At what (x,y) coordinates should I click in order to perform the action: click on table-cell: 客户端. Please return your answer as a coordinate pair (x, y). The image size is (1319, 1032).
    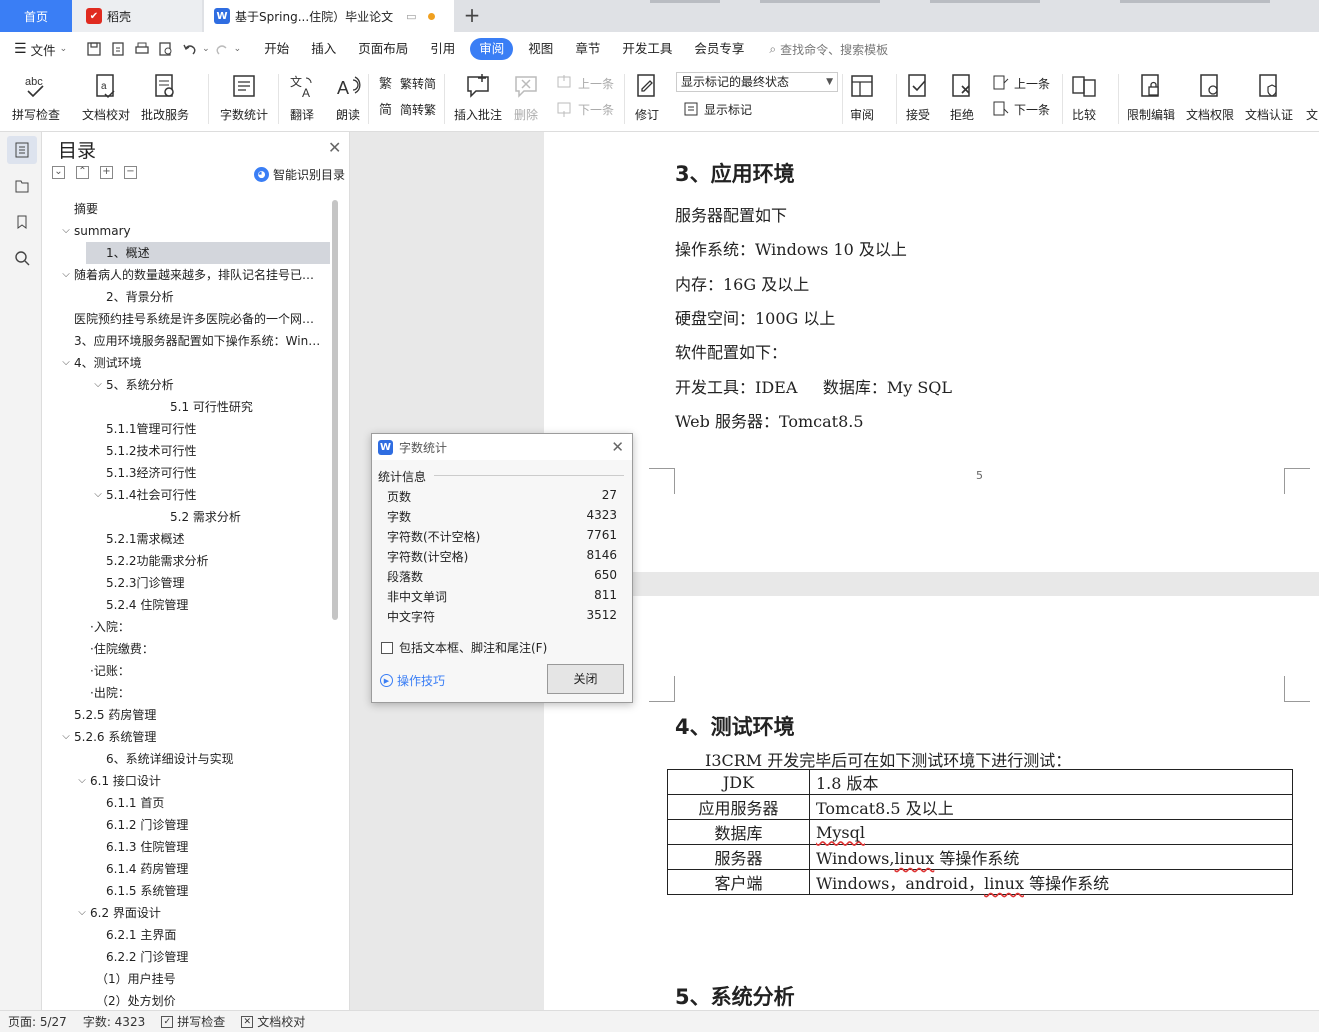
    Looking at the image, I should click on (738, 882).